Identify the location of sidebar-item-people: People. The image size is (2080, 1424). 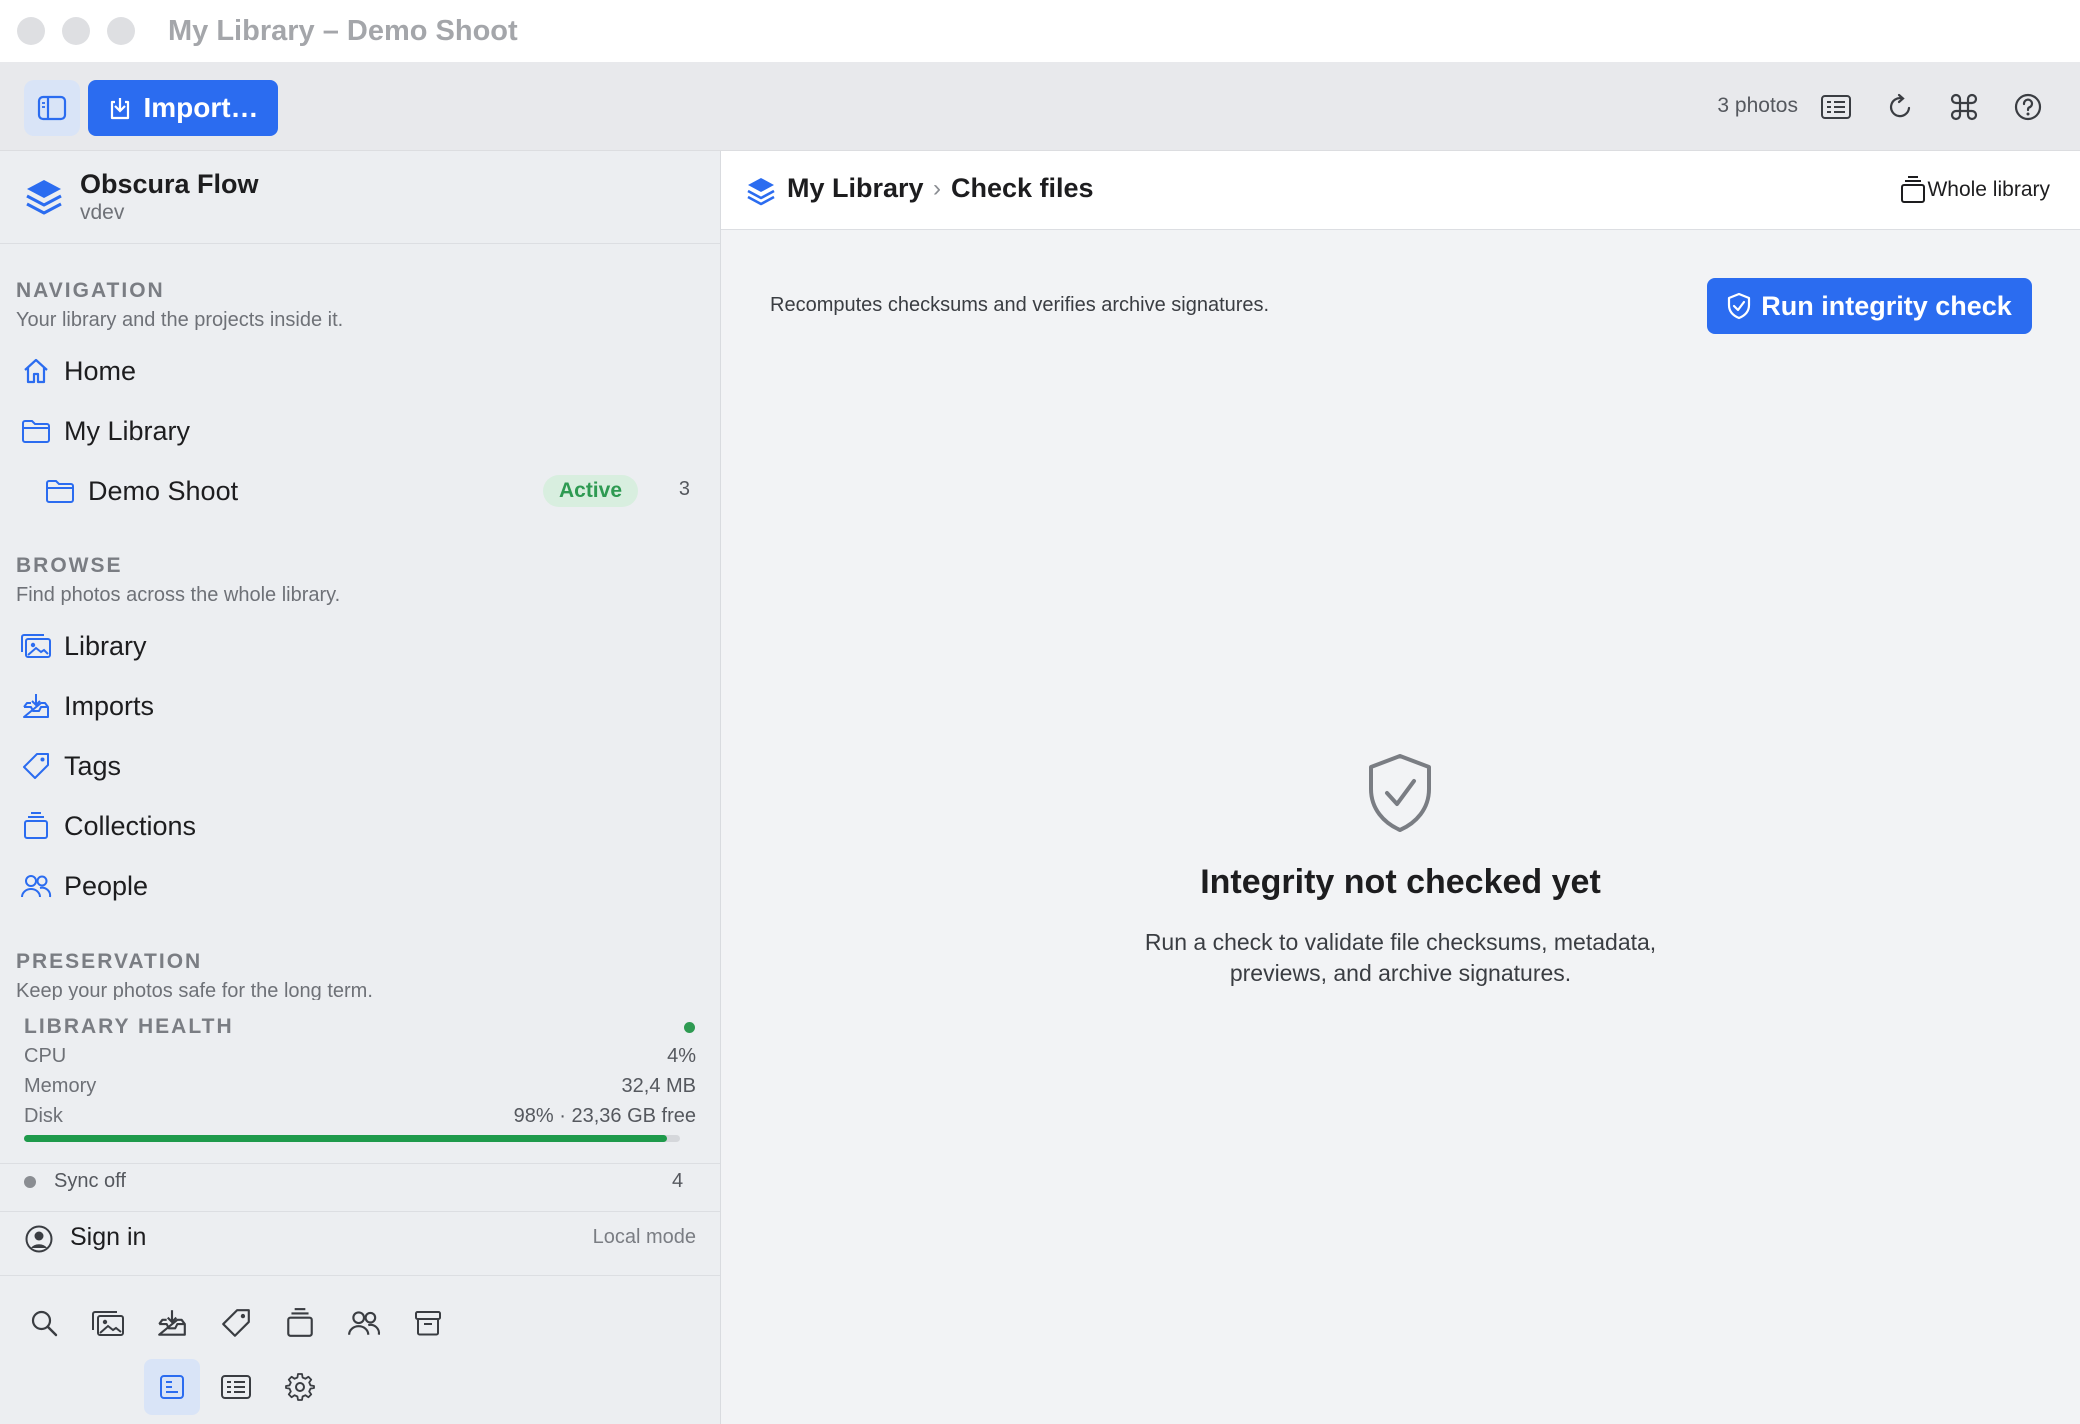
(360, 886).